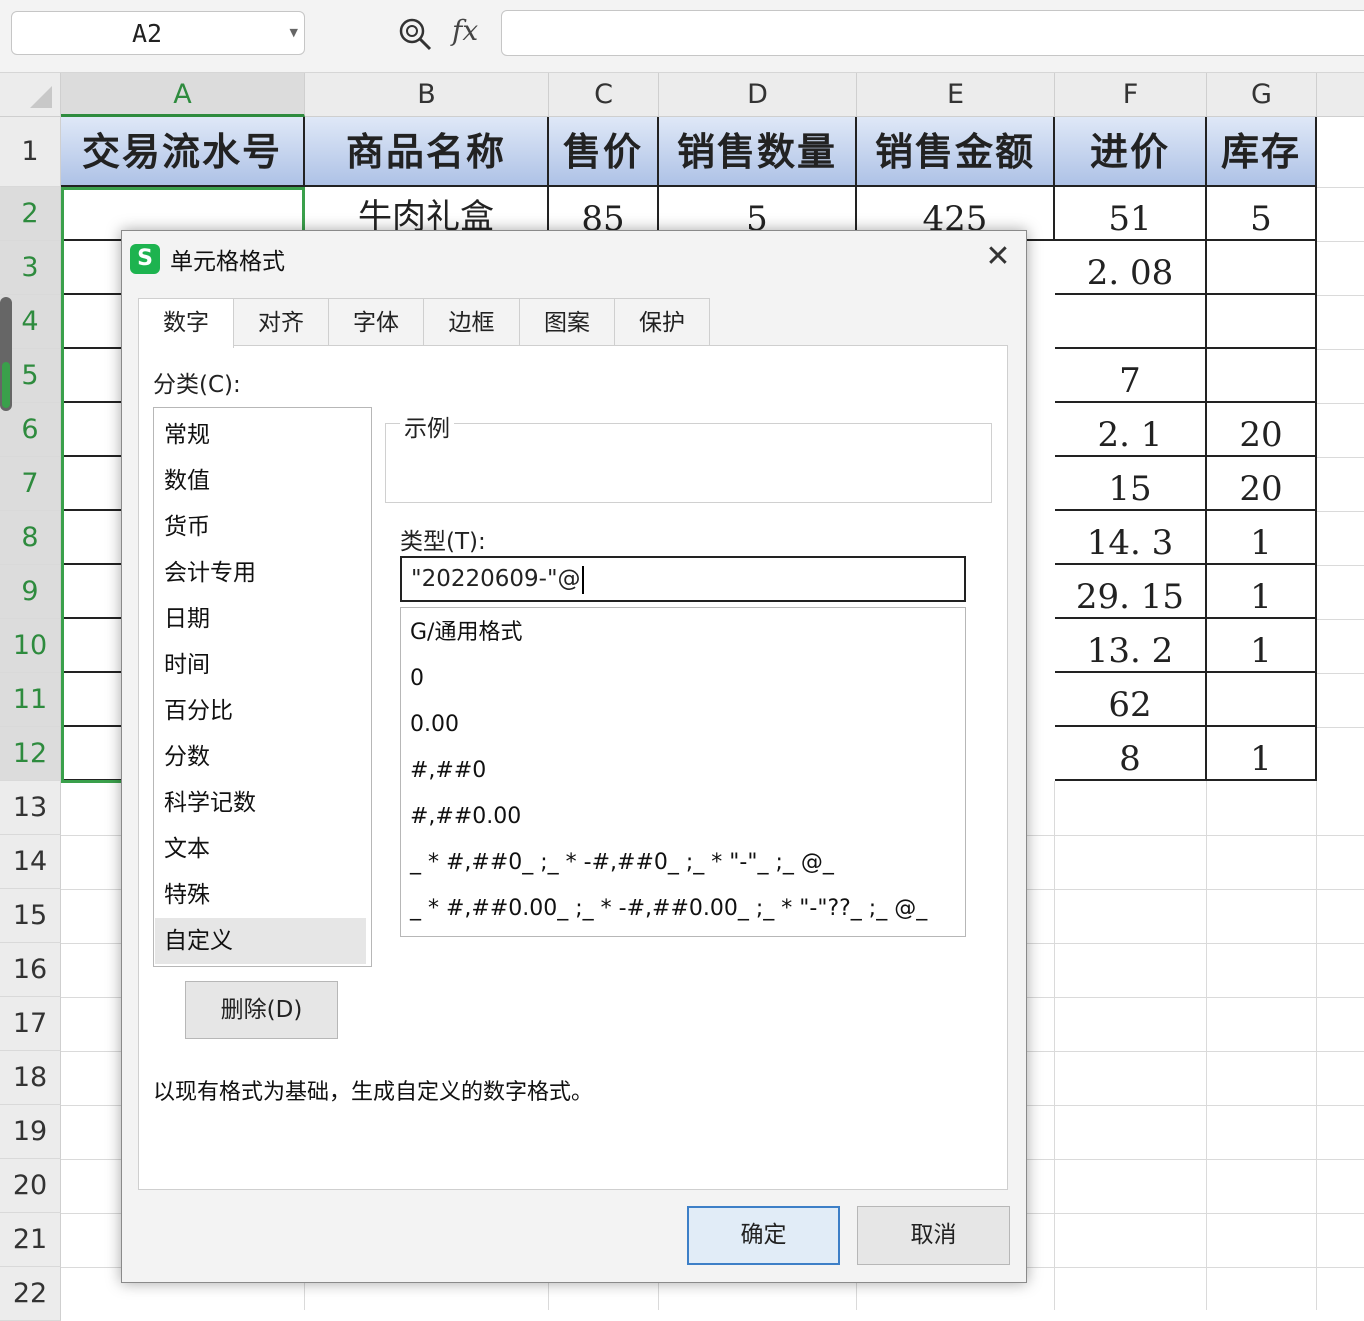 The width and height of the screenshot is (1364, 1321). What do you see at coordinates (260, 619) in the screenshot?
I see `list-item: 日期` at bounding box center [260, 619].